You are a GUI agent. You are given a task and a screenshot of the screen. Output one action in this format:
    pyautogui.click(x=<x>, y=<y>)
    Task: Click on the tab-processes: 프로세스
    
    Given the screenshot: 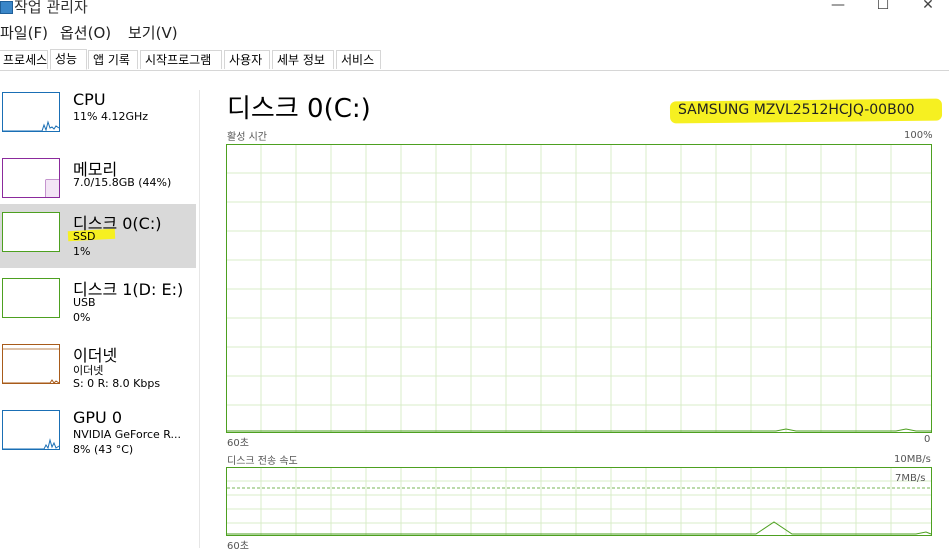 What is the action you would take?
    pyautogui.click(x=24, y=59)
    